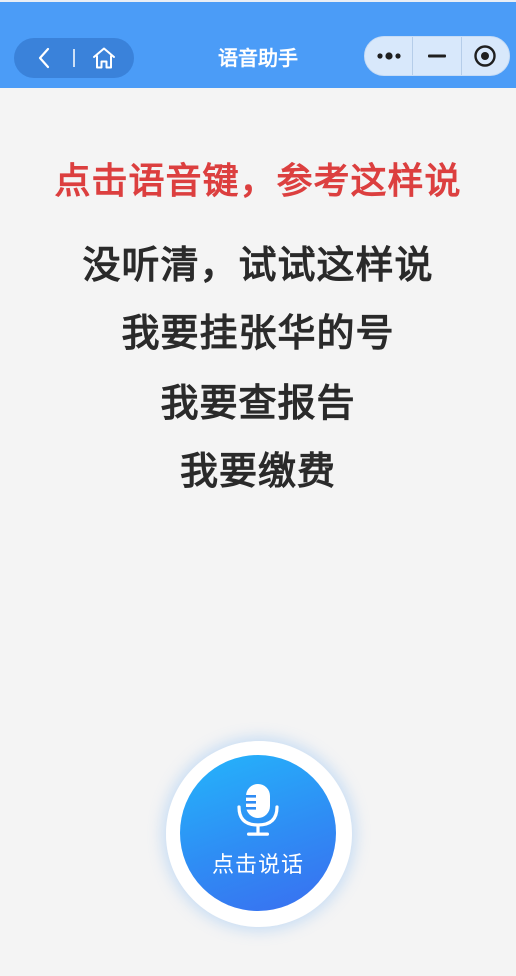 This screenshot has width=516, height=976. What do you see at coordinates (258, 181) in the screenshot?
I see `voice-hint-heading: 点击语音键，参考这样说` at bounding box center [258, 181].